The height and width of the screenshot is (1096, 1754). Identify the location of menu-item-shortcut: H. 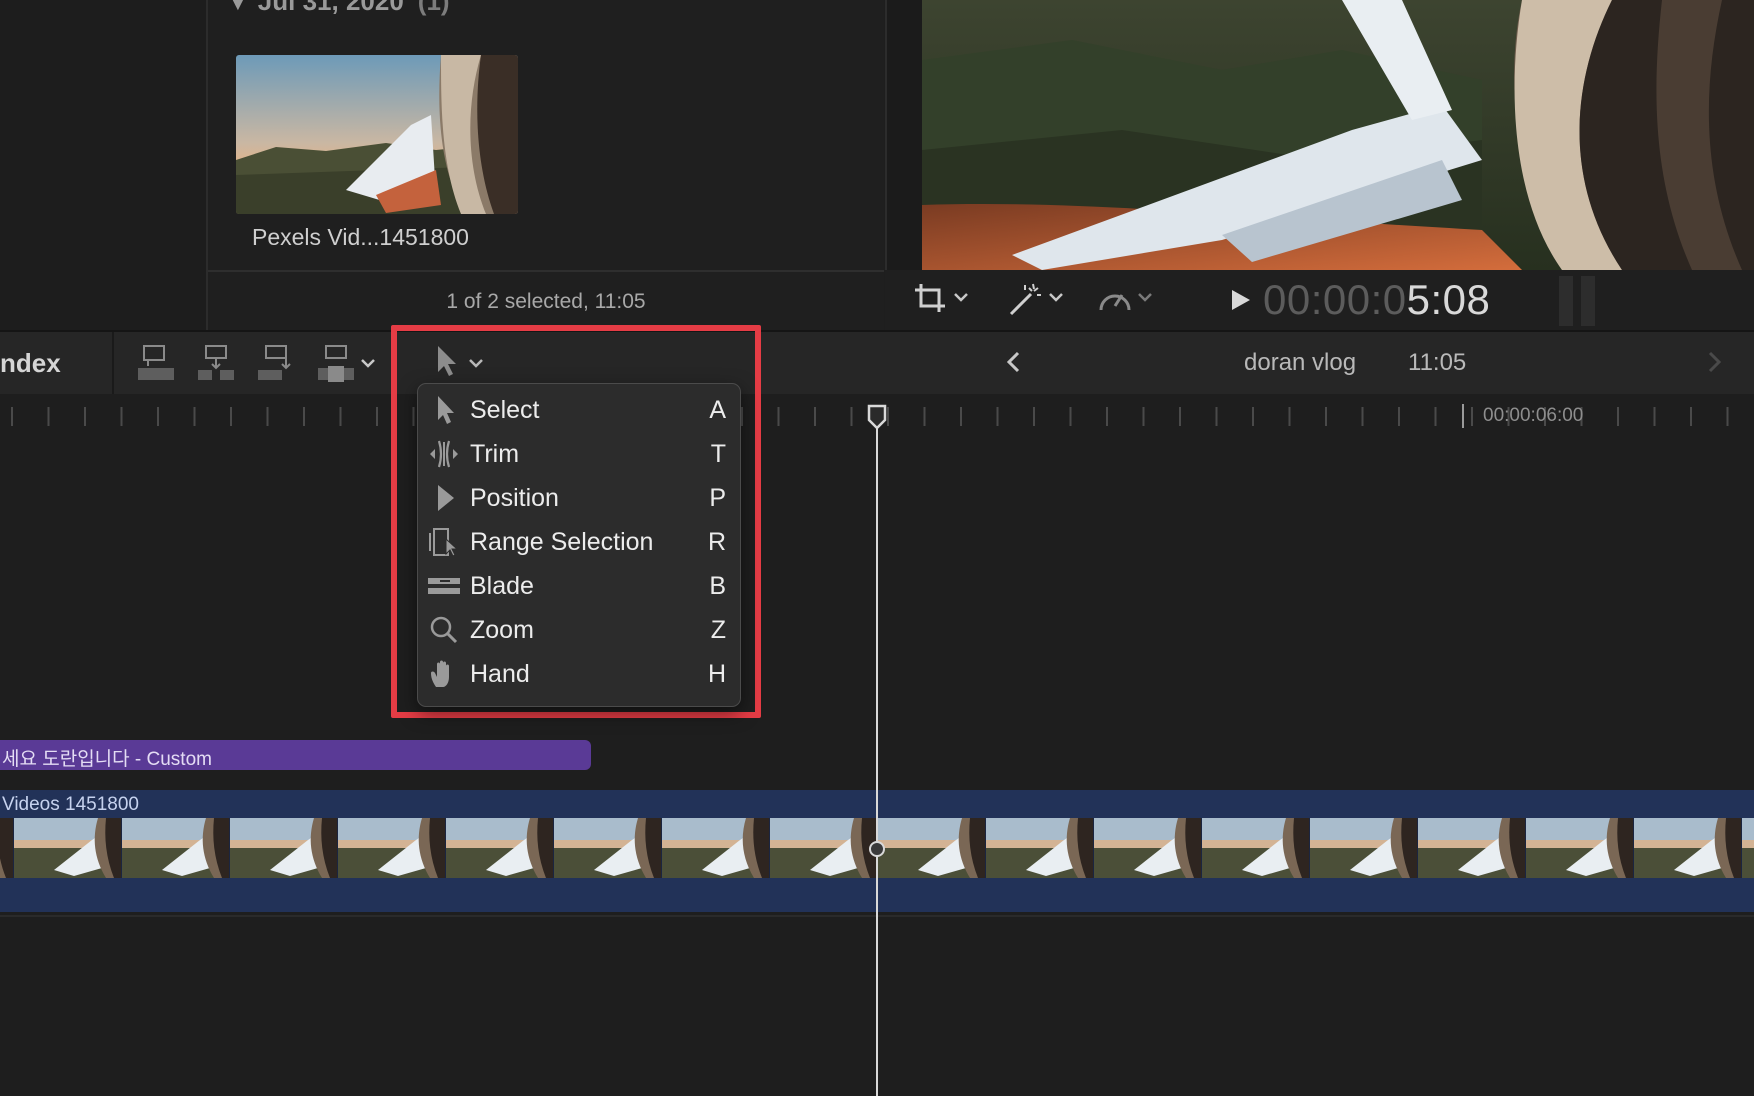
(716, 674).